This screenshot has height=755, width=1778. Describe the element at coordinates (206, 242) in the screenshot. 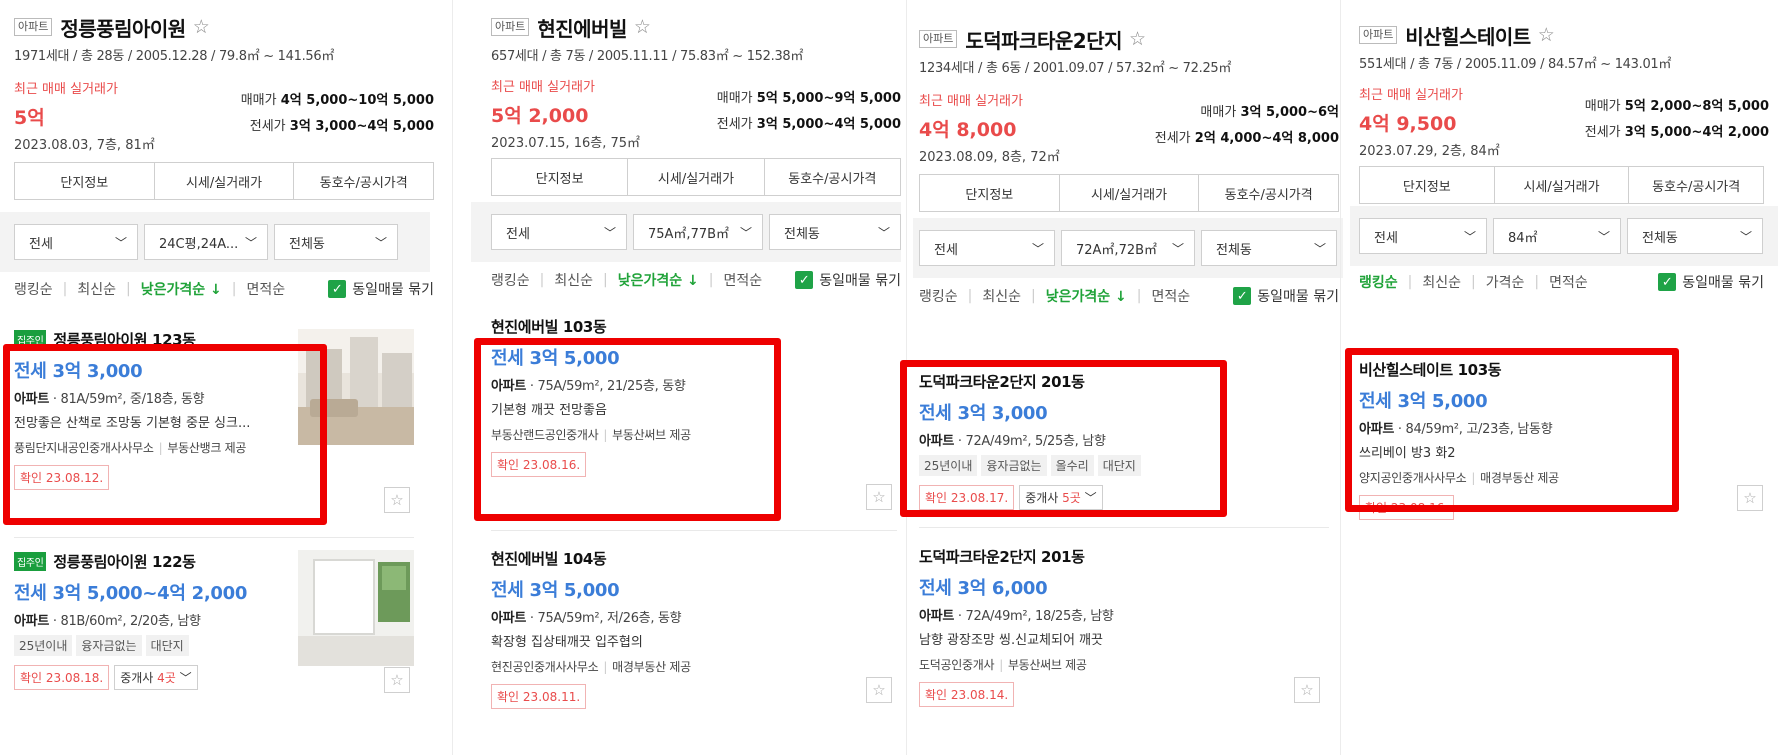

I see `area-select: 24C평,24A... ﹀` at that location.